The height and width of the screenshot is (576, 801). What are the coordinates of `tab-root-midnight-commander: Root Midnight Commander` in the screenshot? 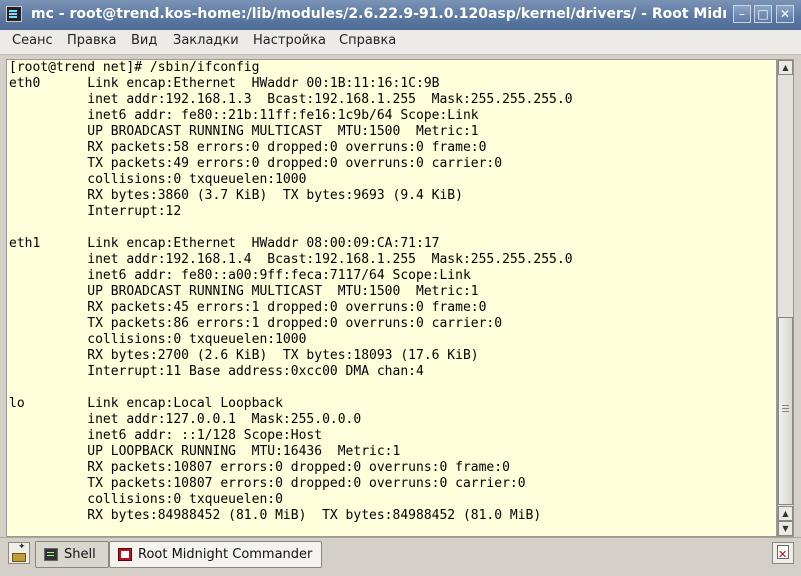 It's located at (215, 554).